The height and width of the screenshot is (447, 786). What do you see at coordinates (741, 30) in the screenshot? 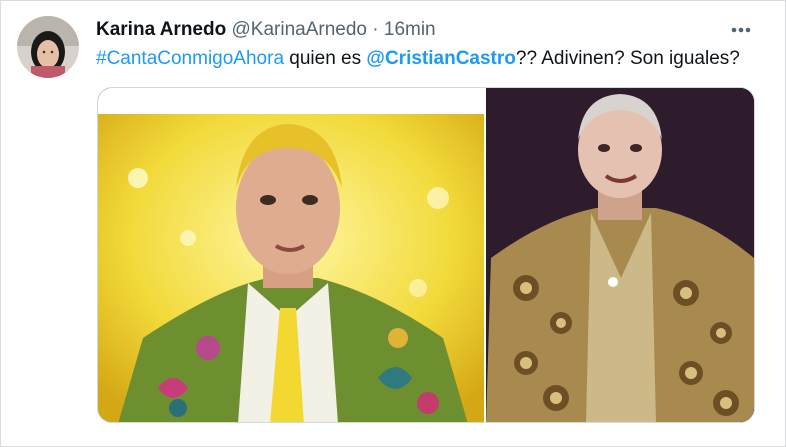
I see `more-horizontal-icon` at bounding box center [741, 30].